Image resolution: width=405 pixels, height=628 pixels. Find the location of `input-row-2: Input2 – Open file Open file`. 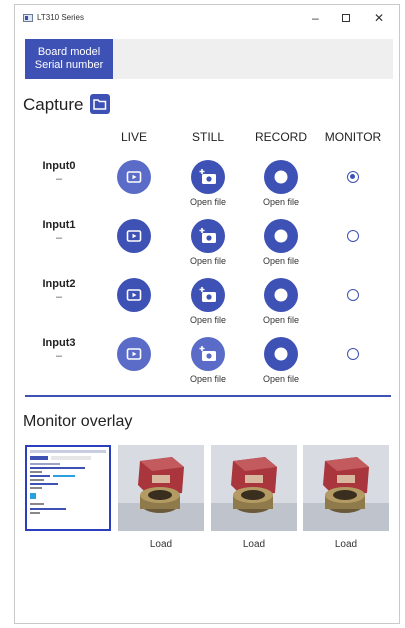

input-row-2: Input2 – Open file Open file is located at coordinates (207, 308).